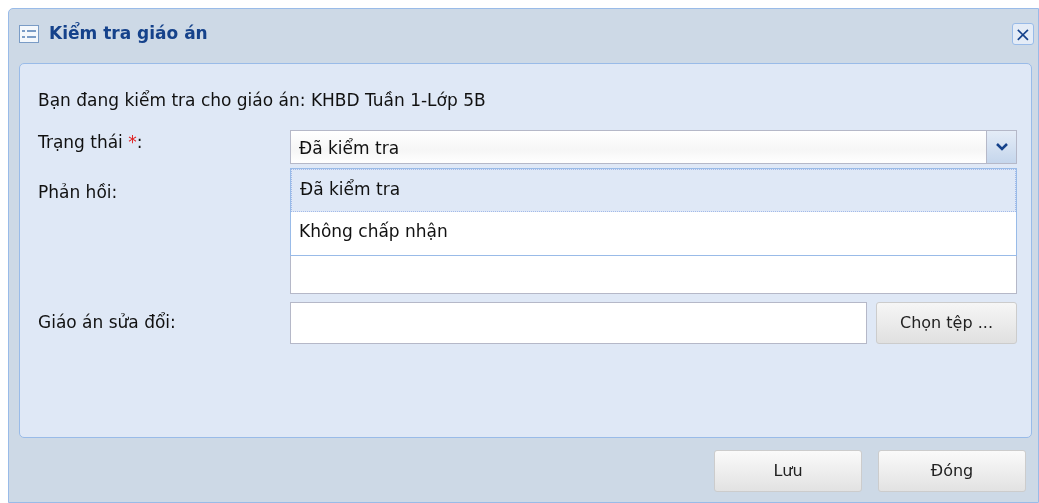 The height and width of the screenshot is (503, 1039). What do you see at coordinates (952, 471) in the screenshot?
I see `close-dialog-button: Đóng` at bounding box center [952, 471].